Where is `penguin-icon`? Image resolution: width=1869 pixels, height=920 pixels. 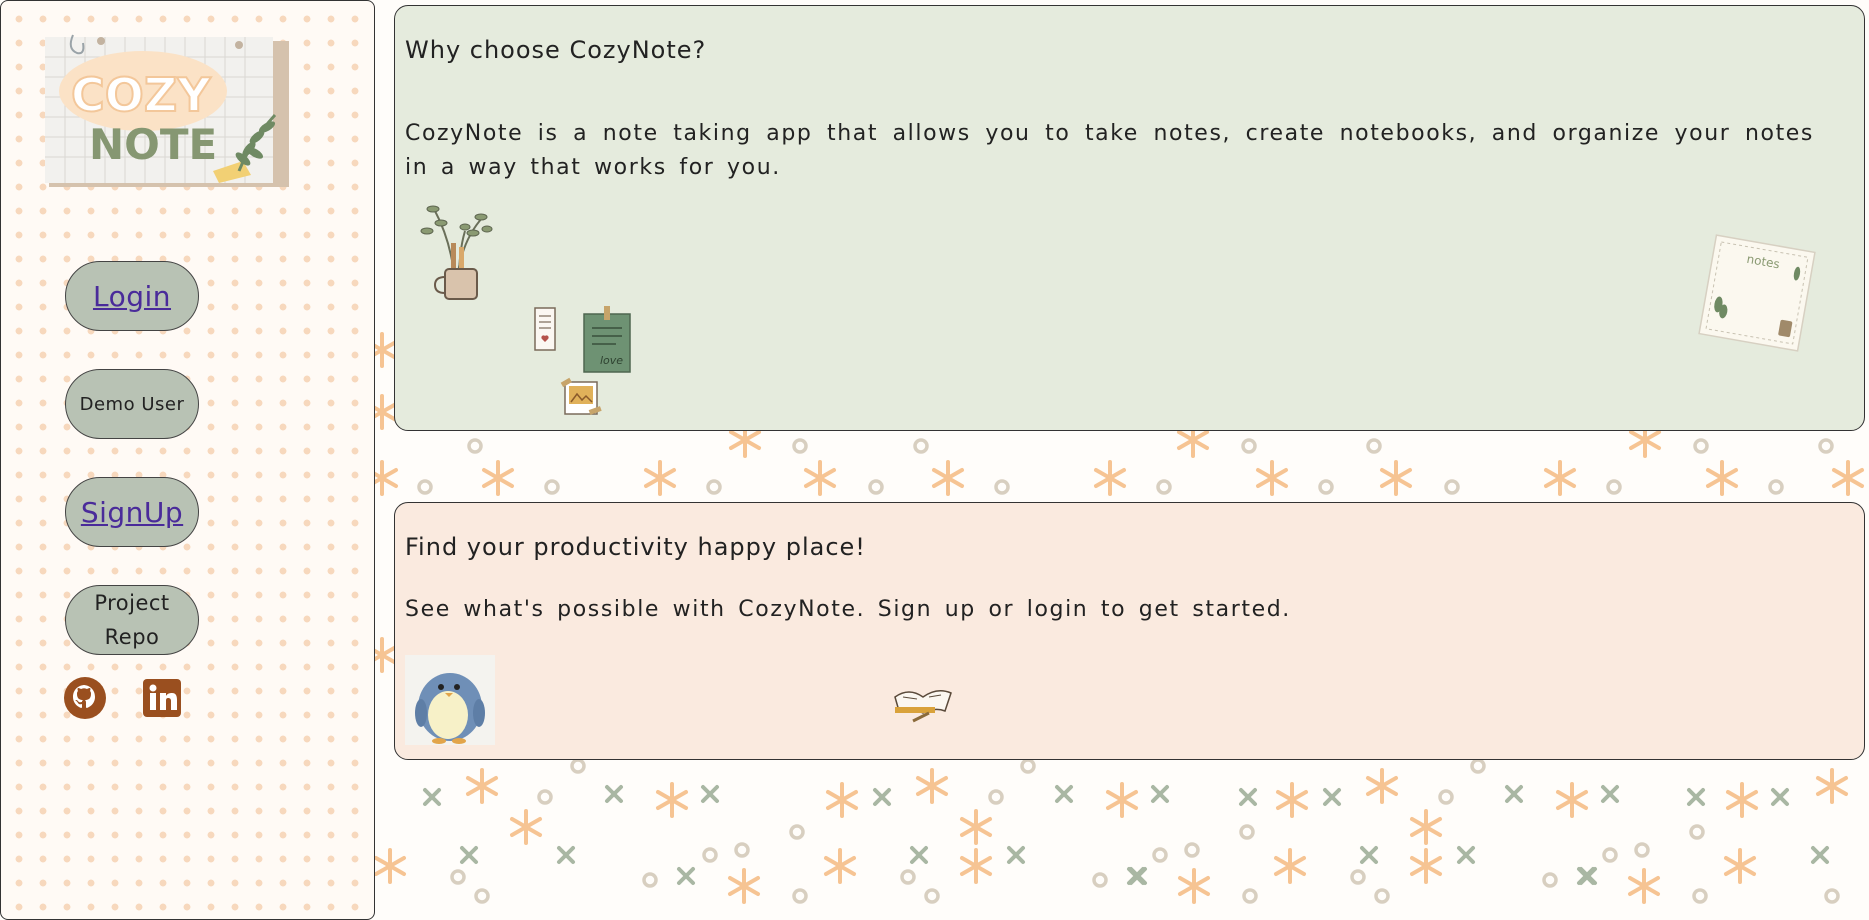
penguin-icon is located at coordinates (450, 700).